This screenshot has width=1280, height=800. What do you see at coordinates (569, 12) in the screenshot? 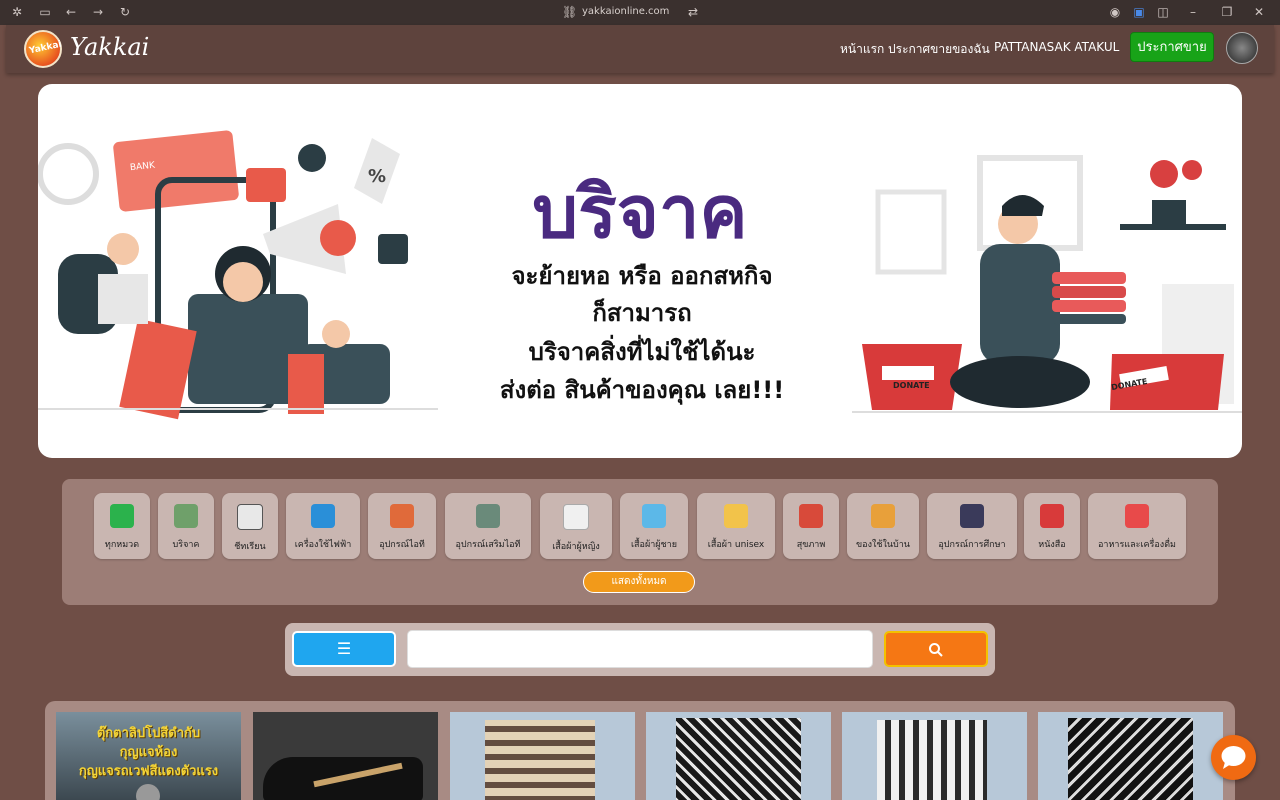
I see `site-info-icon: ⛓` at bounding box center [569, 12].